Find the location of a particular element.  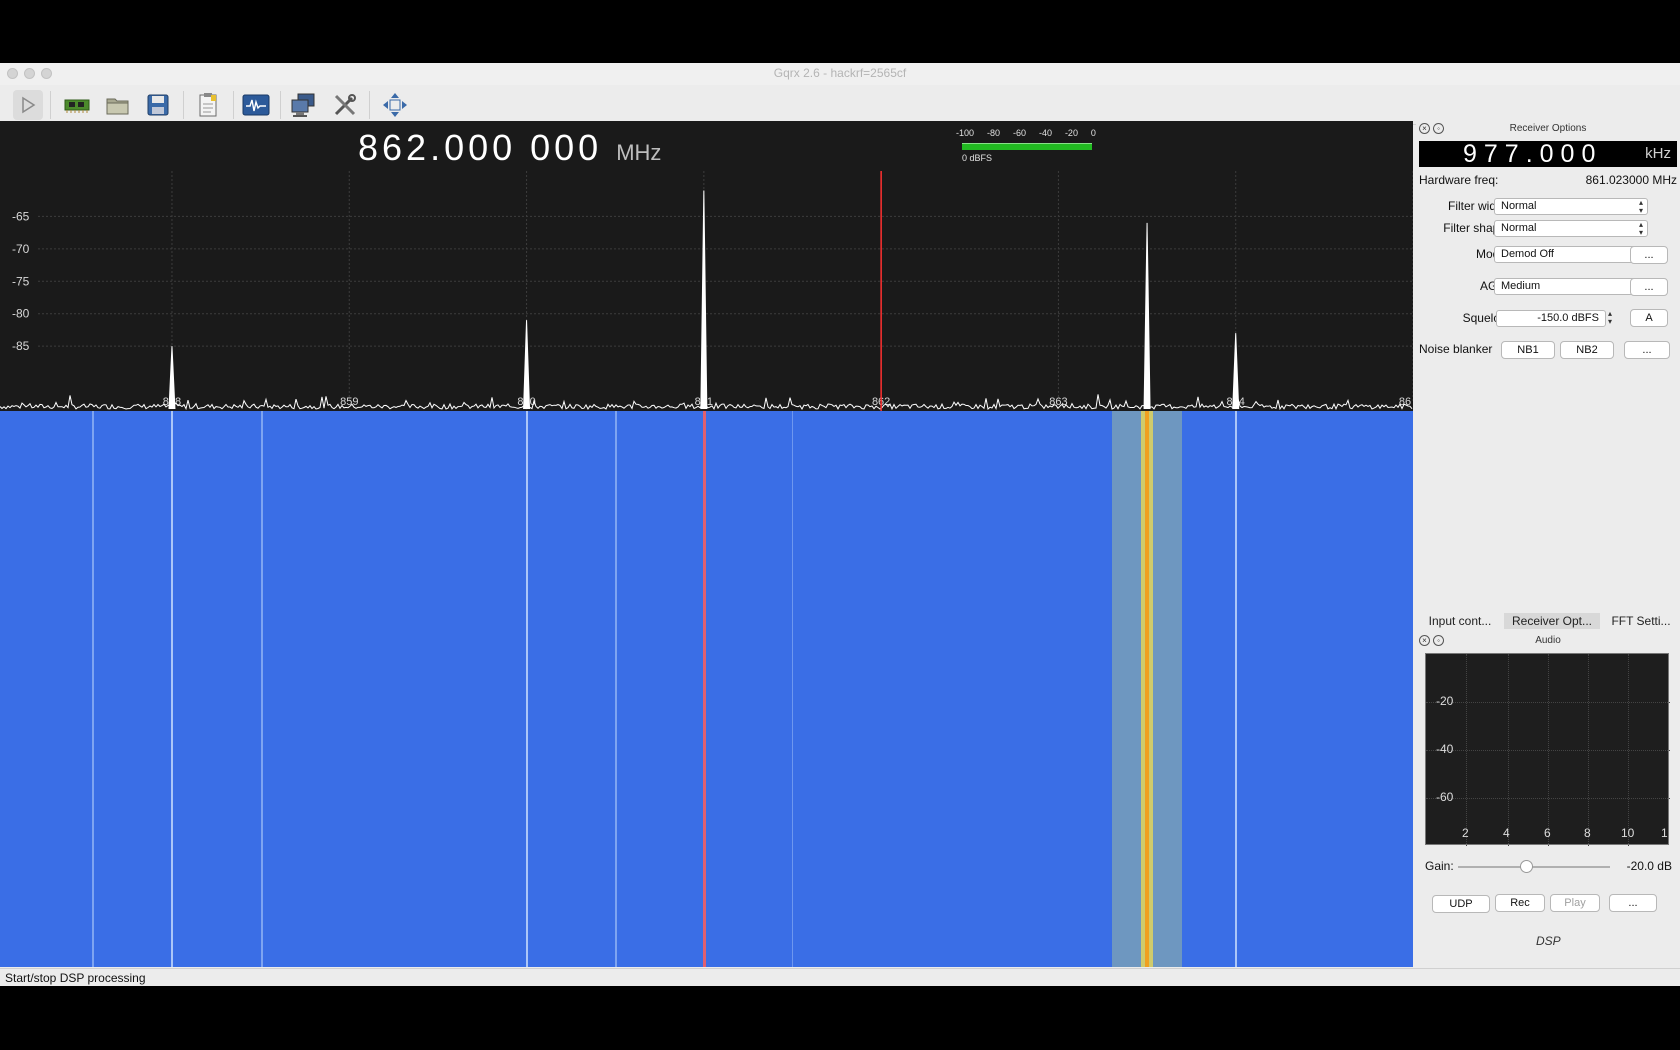

squelch-value: -150.0 dBFS is located at coordinates (1568, 318).